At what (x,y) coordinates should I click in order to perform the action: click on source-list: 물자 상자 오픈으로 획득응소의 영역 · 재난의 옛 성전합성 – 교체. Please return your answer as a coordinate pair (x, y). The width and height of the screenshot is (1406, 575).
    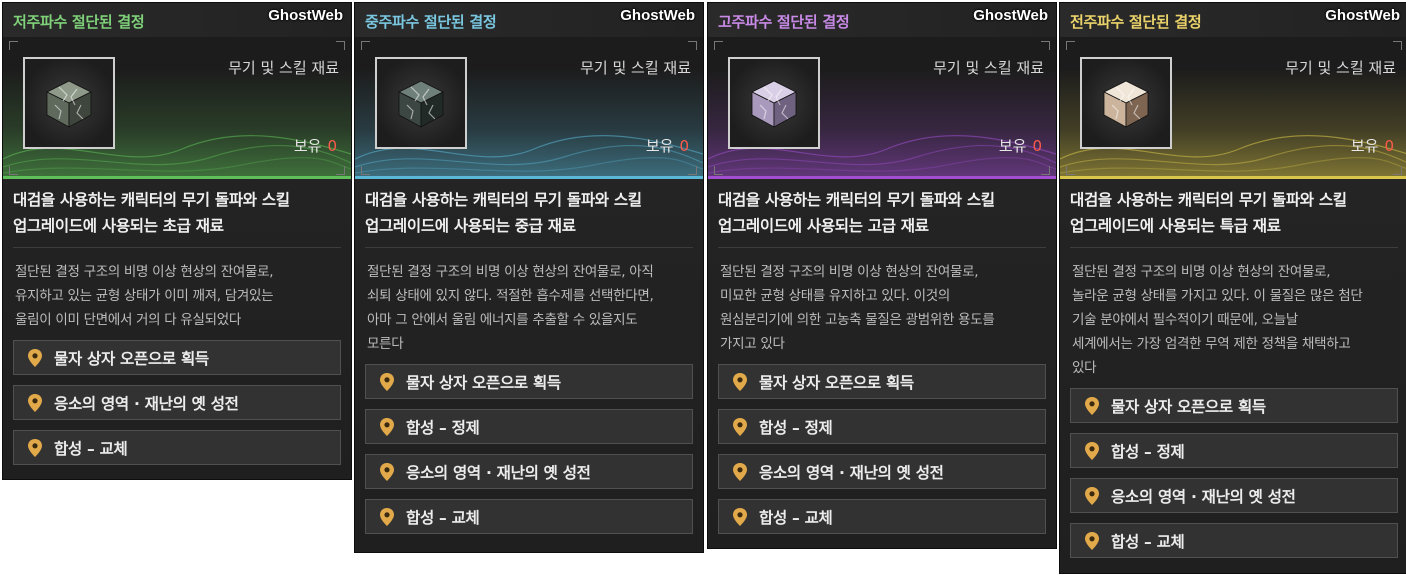
    Looking at the image, I should click on (177, 401).